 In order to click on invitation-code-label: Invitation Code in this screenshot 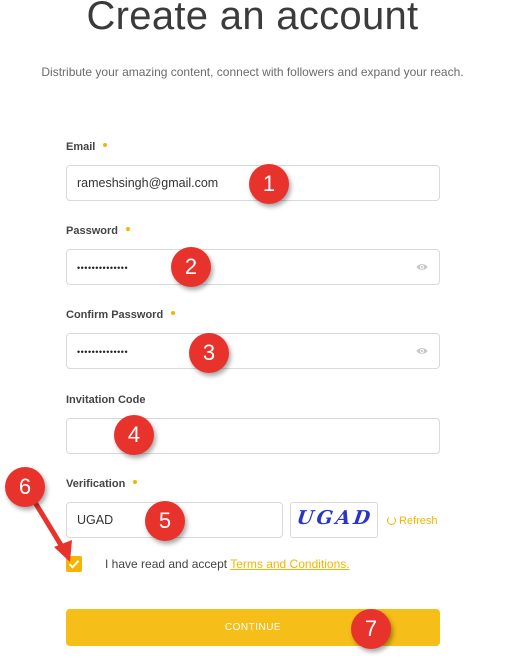, I will do `click(105, 400)`.